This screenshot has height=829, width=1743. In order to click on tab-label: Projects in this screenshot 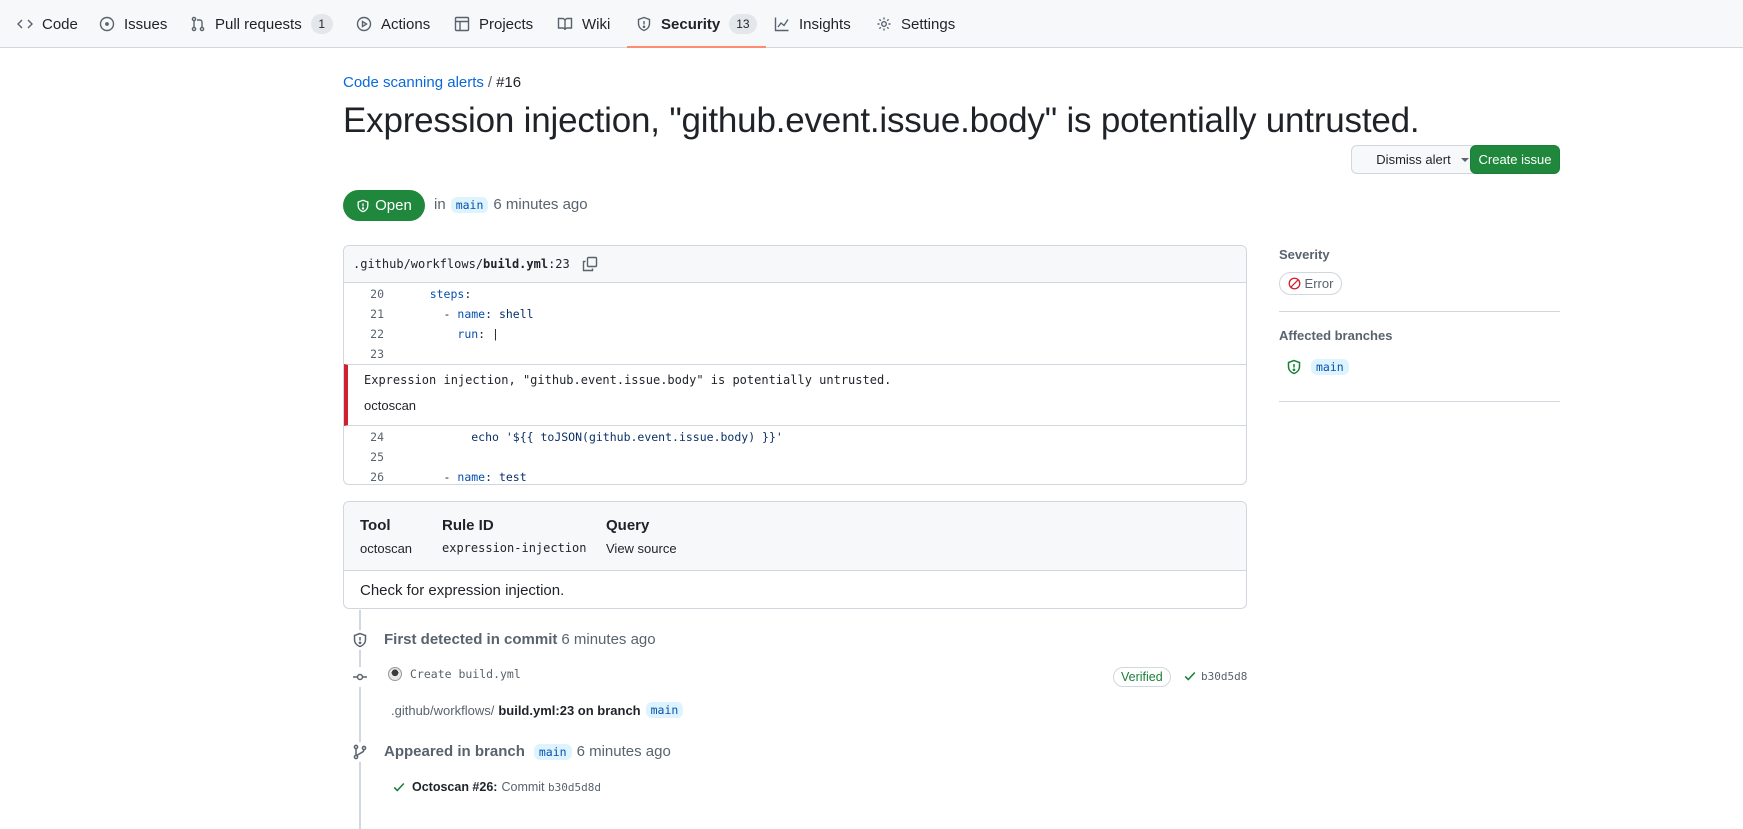, I will do `click(506, 24)`.